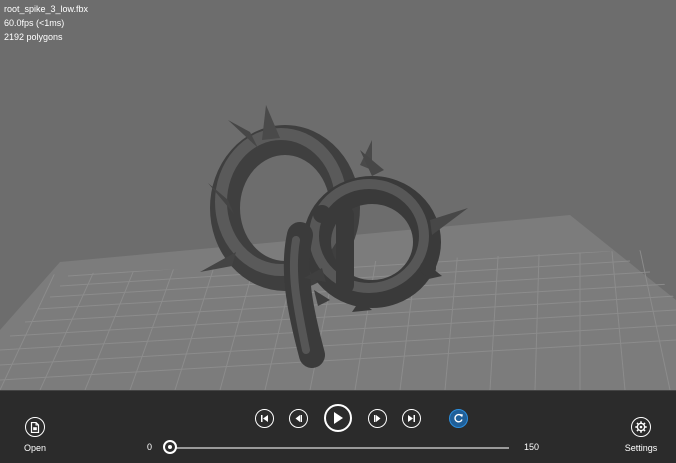  Describe the element at coordinates (34, 23) in the screenshot. I see `fps-text: 60.0fps (<1ms)` at that location.